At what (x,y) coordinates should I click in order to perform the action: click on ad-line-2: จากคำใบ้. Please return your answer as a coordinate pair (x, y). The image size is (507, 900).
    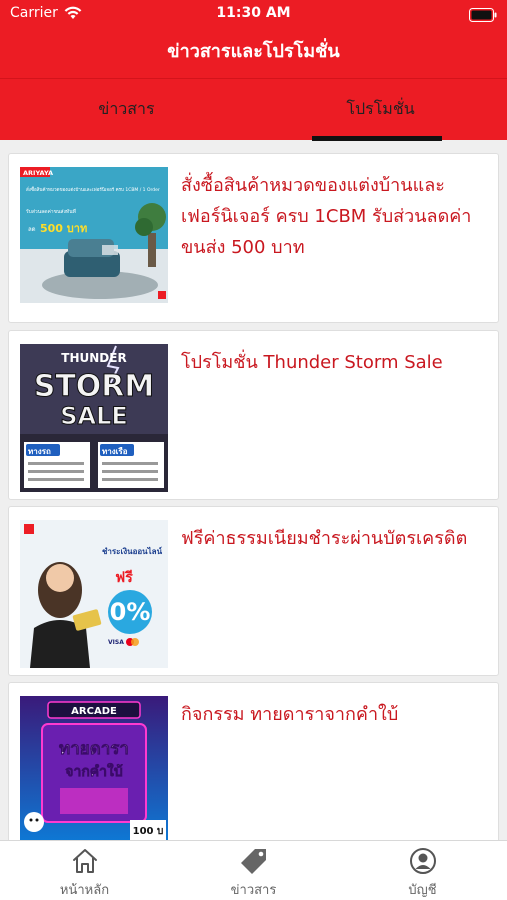
    Looking at the image, I should click on (94, 771).